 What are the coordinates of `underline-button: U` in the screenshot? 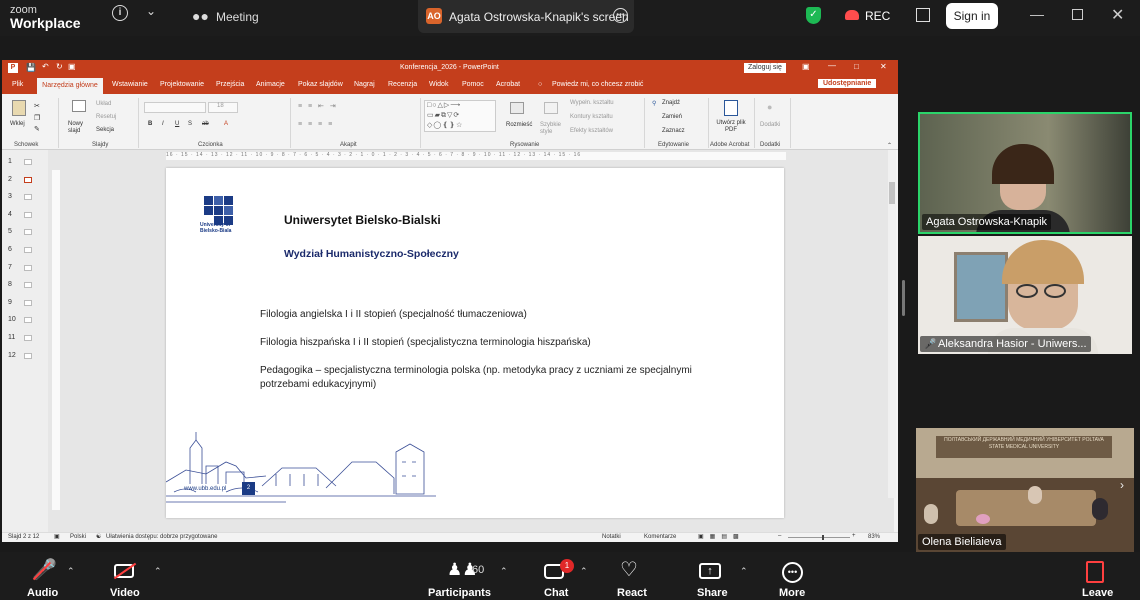 It's located at (177, 124).